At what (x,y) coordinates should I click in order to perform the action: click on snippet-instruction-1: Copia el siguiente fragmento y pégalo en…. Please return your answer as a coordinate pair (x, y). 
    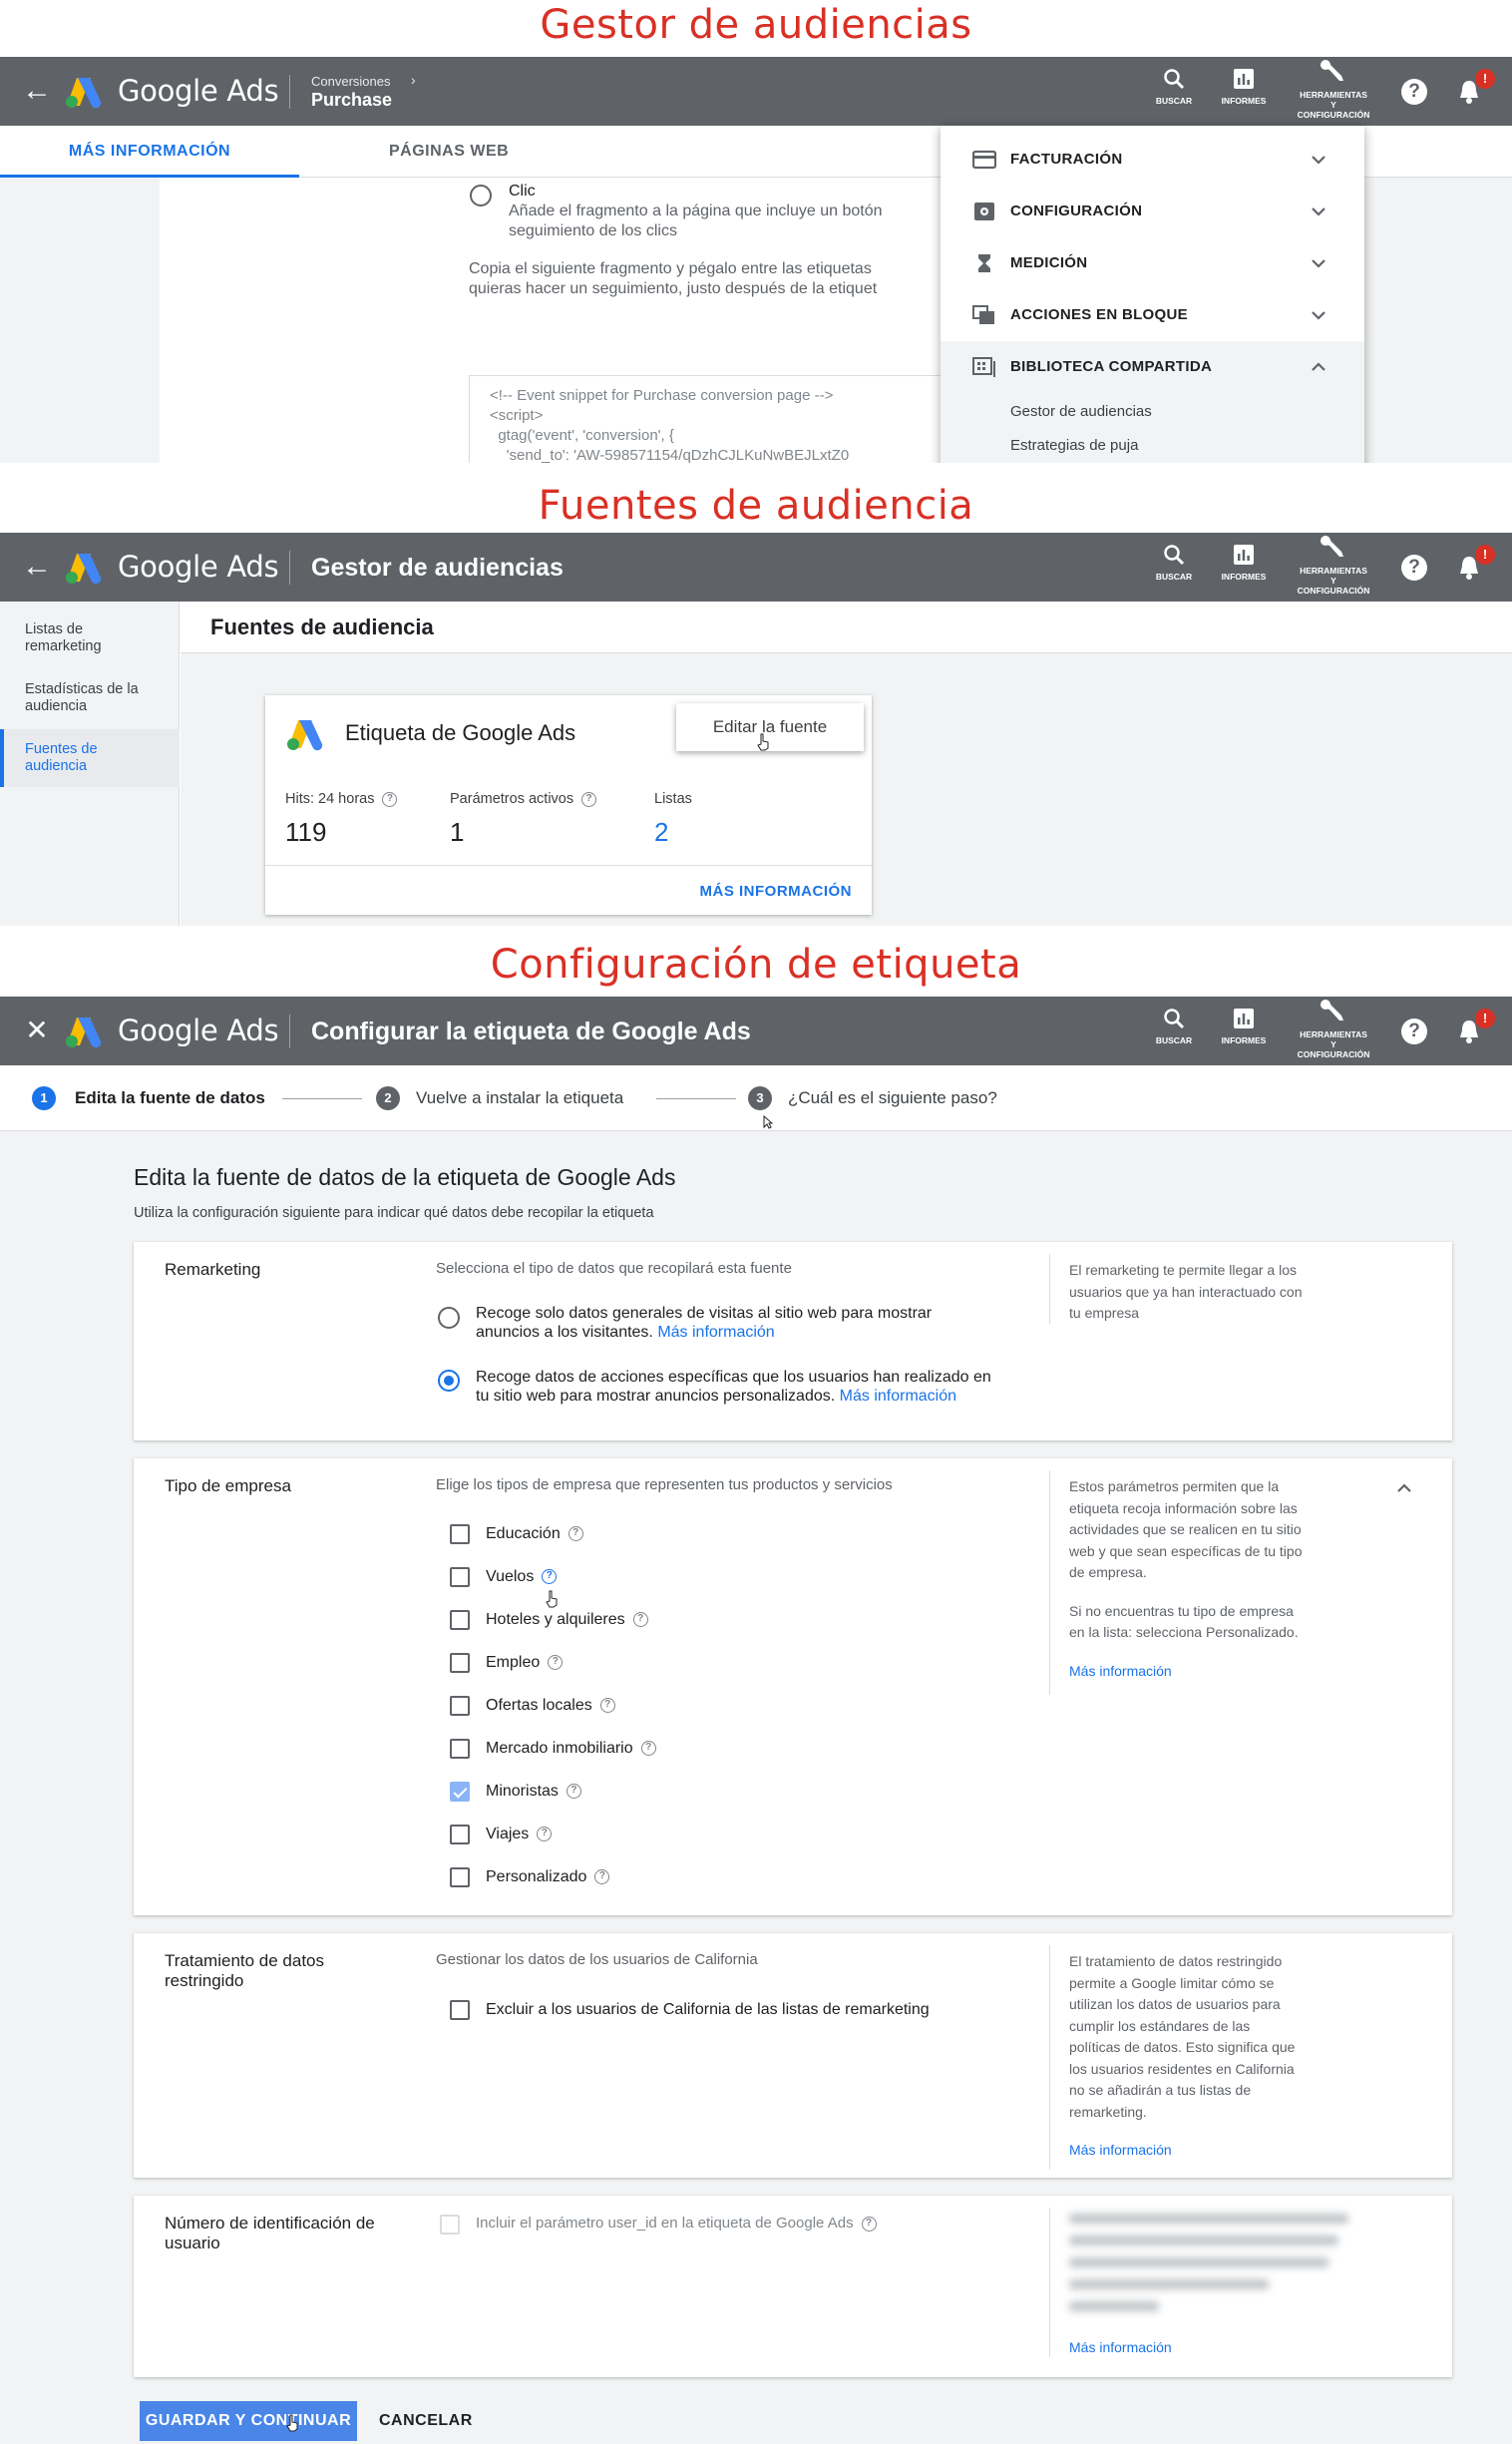
    Looking at the image, I should click on (670, 268).